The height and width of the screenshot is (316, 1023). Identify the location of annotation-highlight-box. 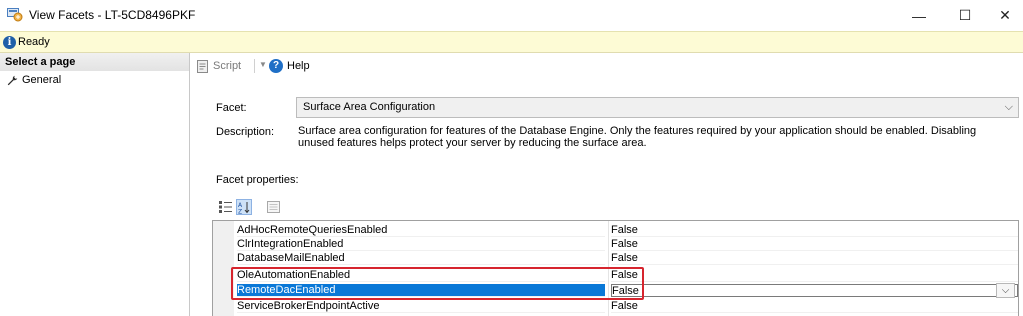
(437, 283).